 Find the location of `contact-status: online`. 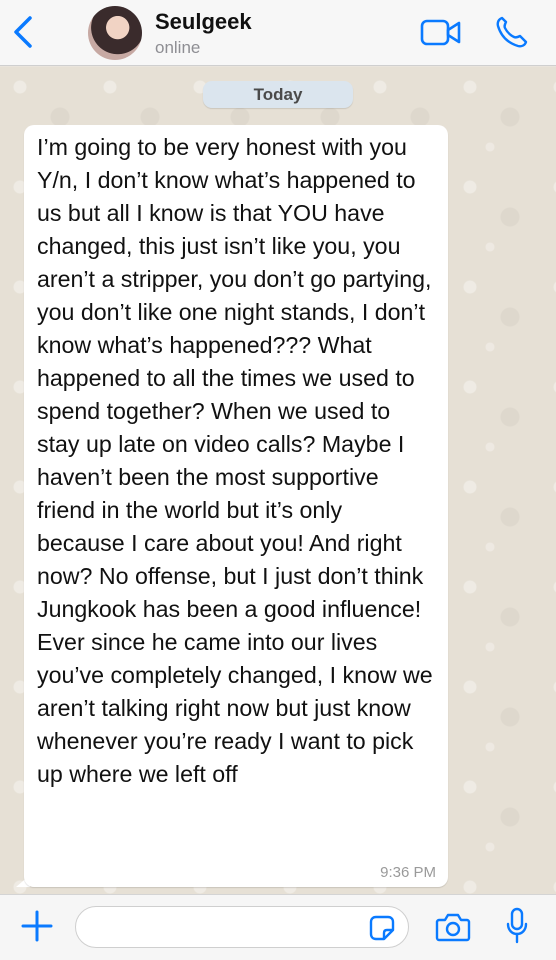

contact-status: online is located at coordinates (178, 47).